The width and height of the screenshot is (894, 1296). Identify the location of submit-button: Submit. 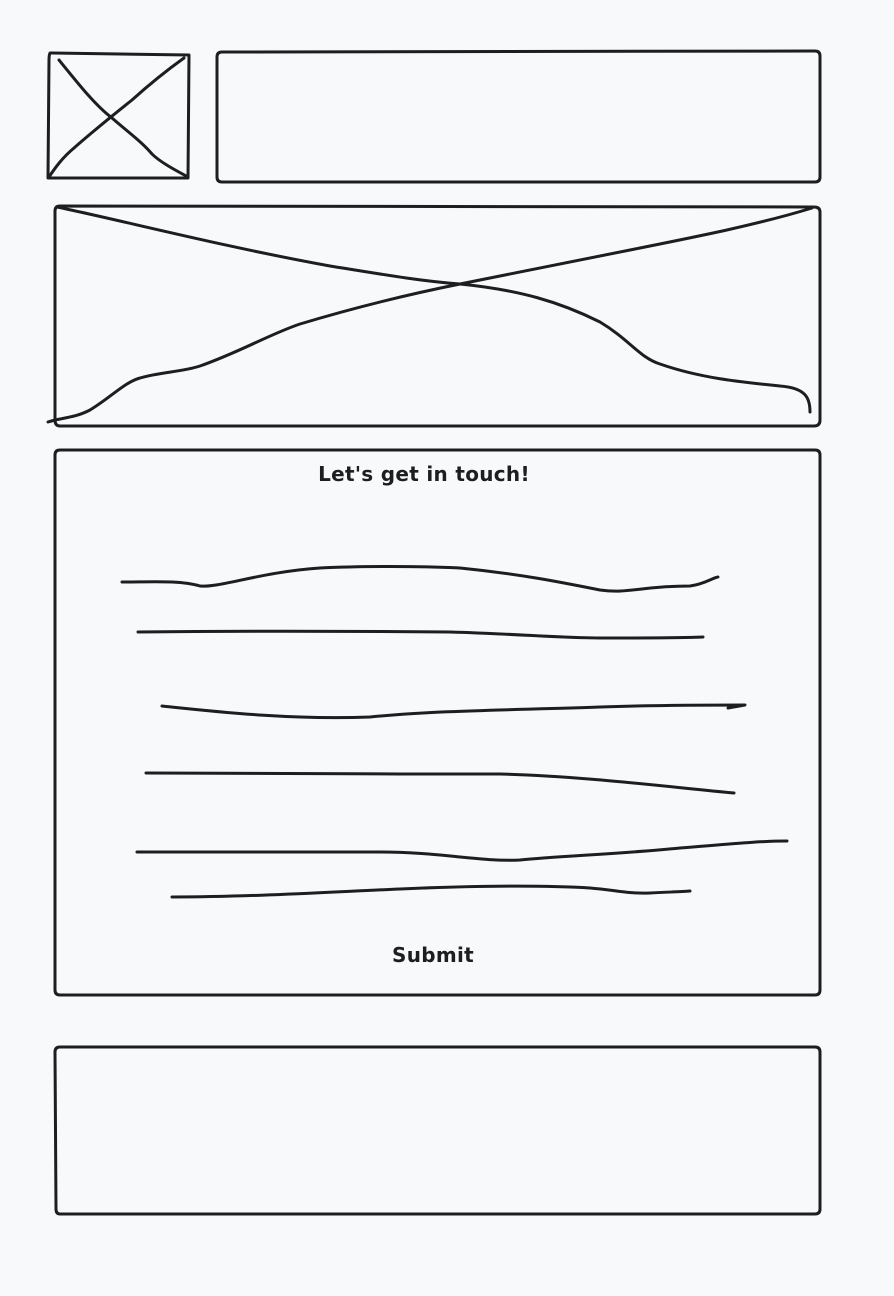
(433, 955).